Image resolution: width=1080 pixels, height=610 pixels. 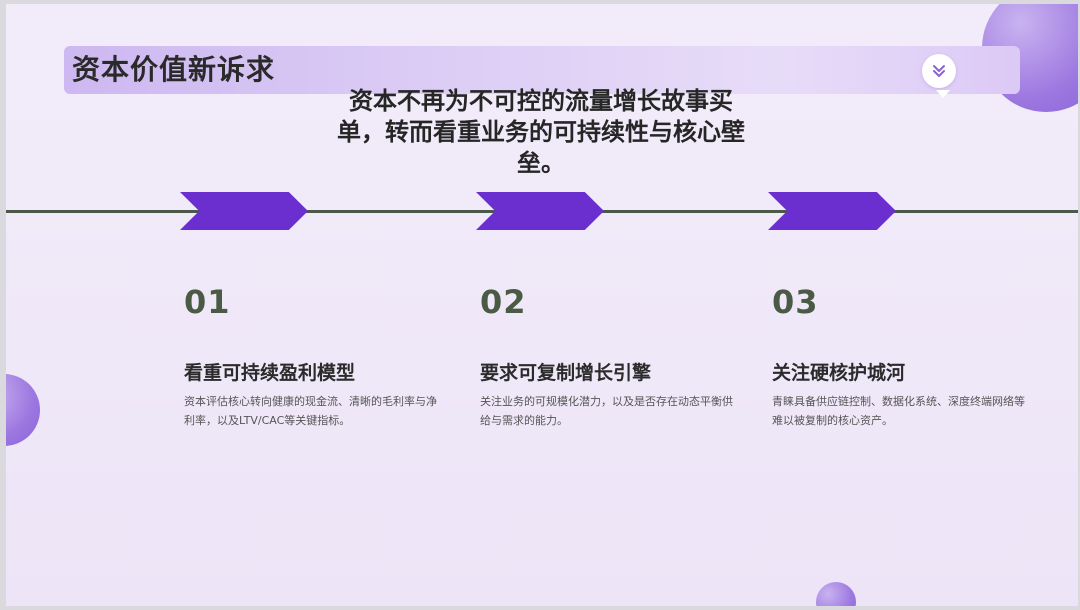 I want to click on speech-bubble-tail, so click(x=943, y=94).